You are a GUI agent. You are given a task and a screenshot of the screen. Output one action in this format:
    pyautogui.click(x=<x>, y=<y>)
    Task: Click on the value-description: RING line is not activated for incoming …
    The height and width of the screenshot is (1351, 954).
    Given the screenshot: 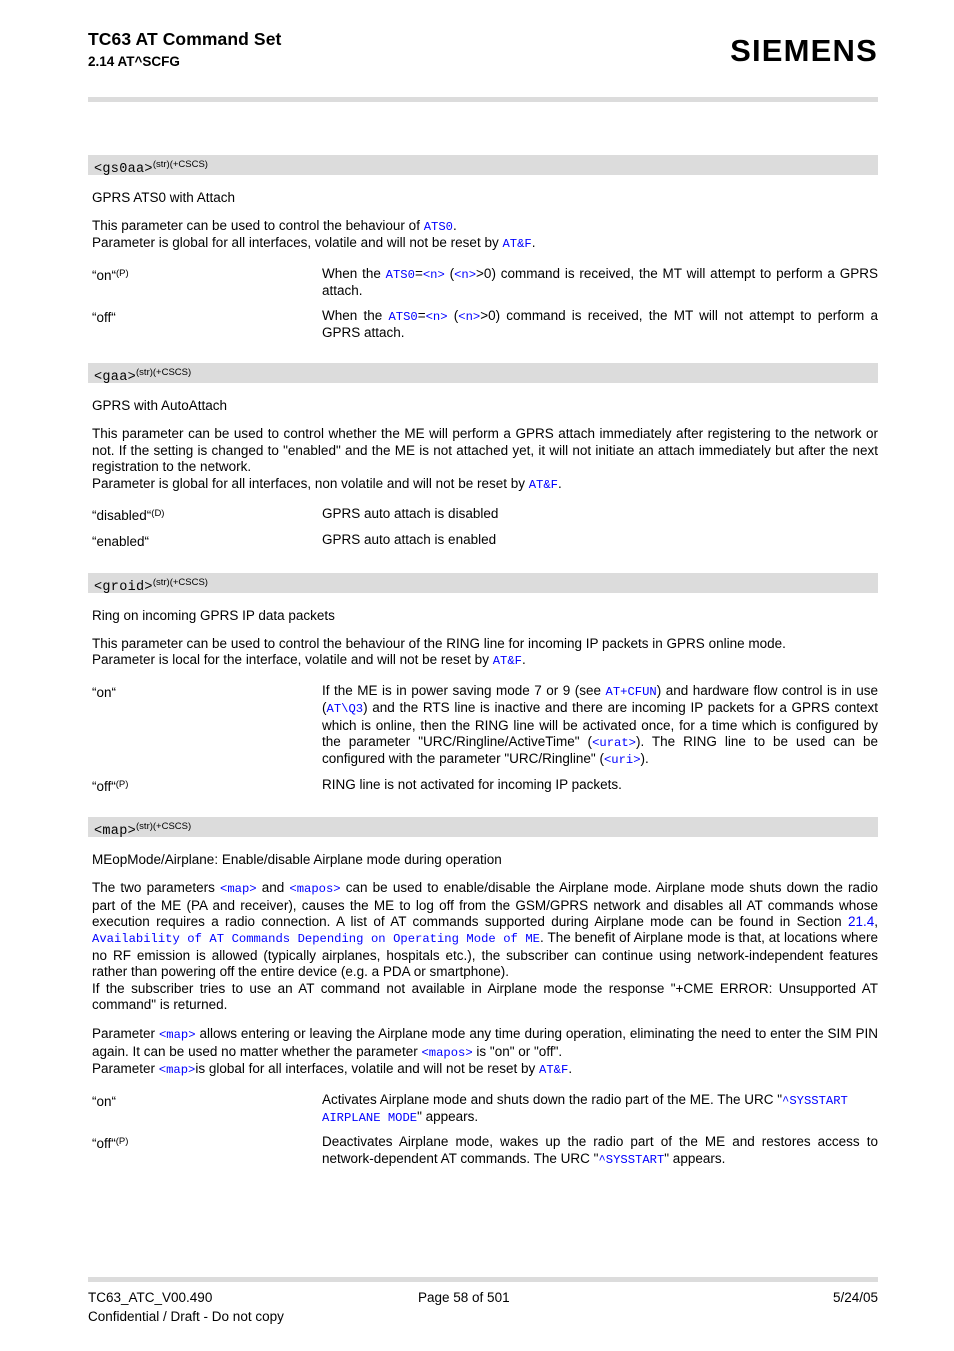 What is the action you would take?
    pyautogui.click(x=472, y=784)
    